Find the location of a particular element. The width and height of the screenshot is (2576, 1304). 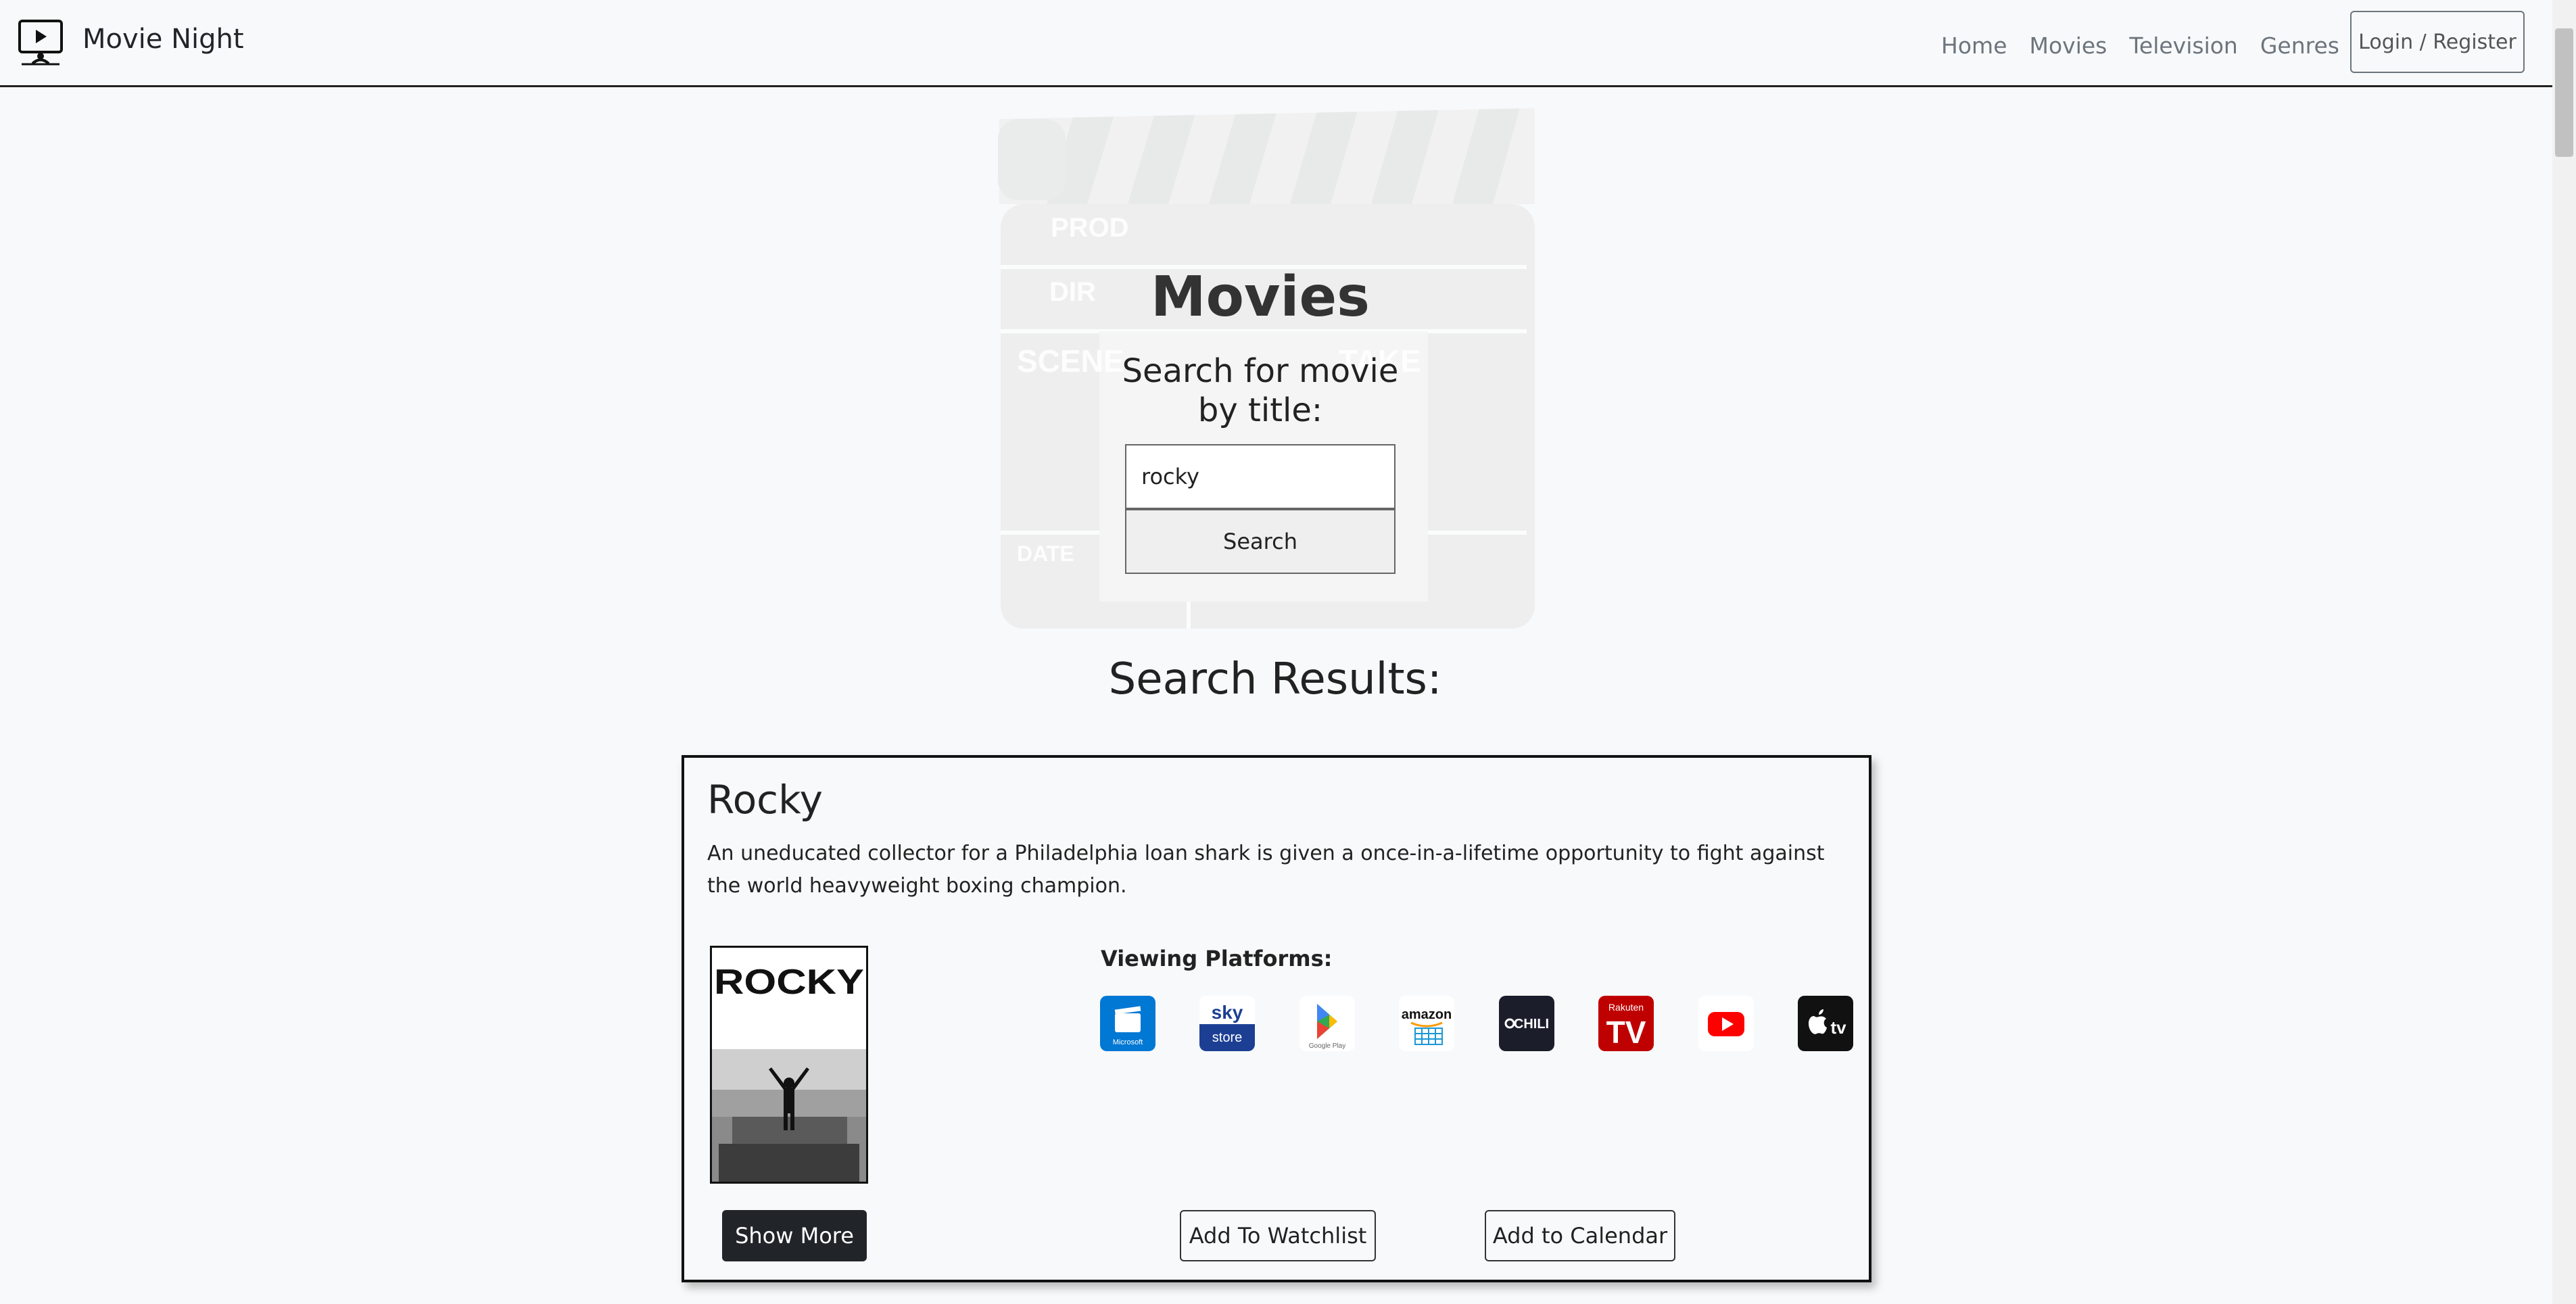

clapper-prod-label: PROD is located at coordinates (1090, 228).